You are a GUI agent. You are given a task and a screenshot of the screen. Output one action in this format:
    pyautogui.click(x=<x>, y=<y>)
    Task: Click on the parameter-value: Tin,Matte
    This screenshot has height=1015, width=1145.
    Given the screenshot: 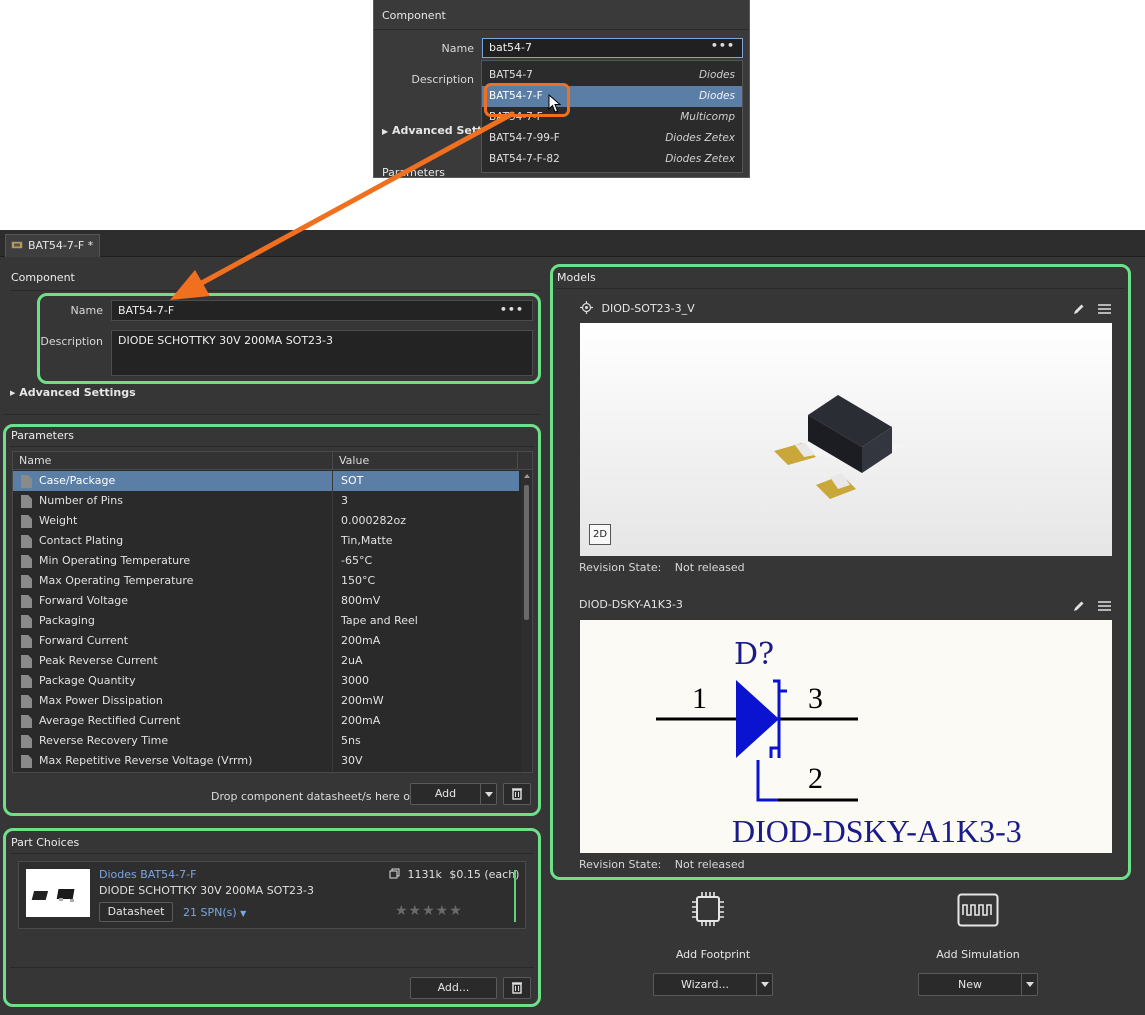 What is the action you would take?
    pyautogui.click(x=367, y=541)
    